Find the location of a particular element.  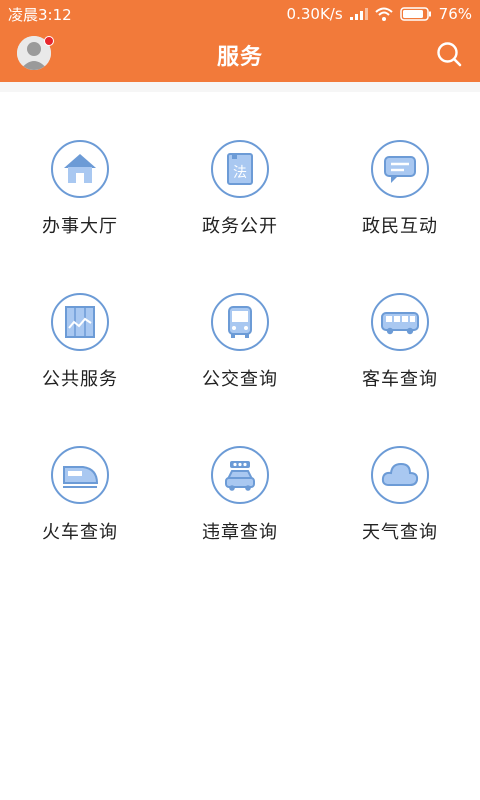

service-item: 办事大厅 is located at coordinates (80, 167).